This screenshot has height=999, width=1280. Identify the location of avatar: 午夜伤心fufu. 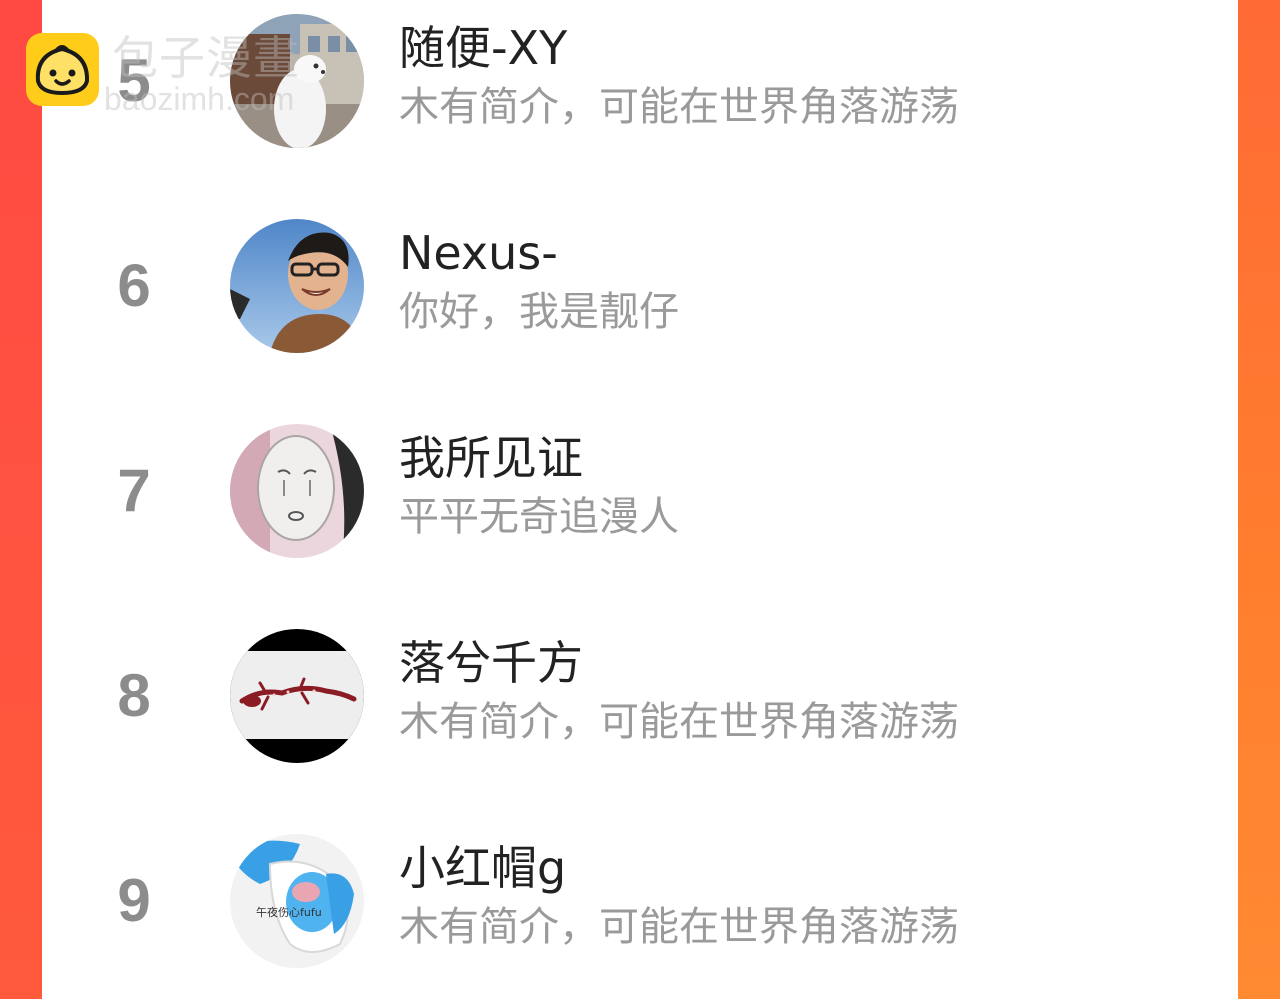
(297, 901).